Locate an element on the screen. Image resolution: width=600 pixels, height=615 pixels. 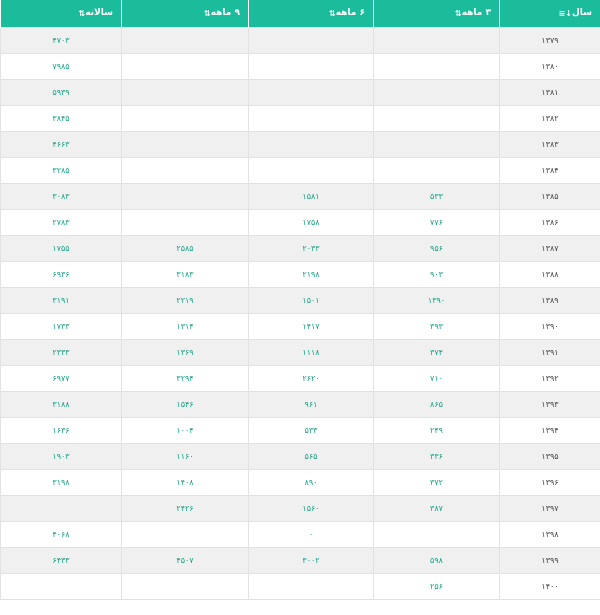
cell-3-month: ۲۴۹ is located at coordinates (436, 430).